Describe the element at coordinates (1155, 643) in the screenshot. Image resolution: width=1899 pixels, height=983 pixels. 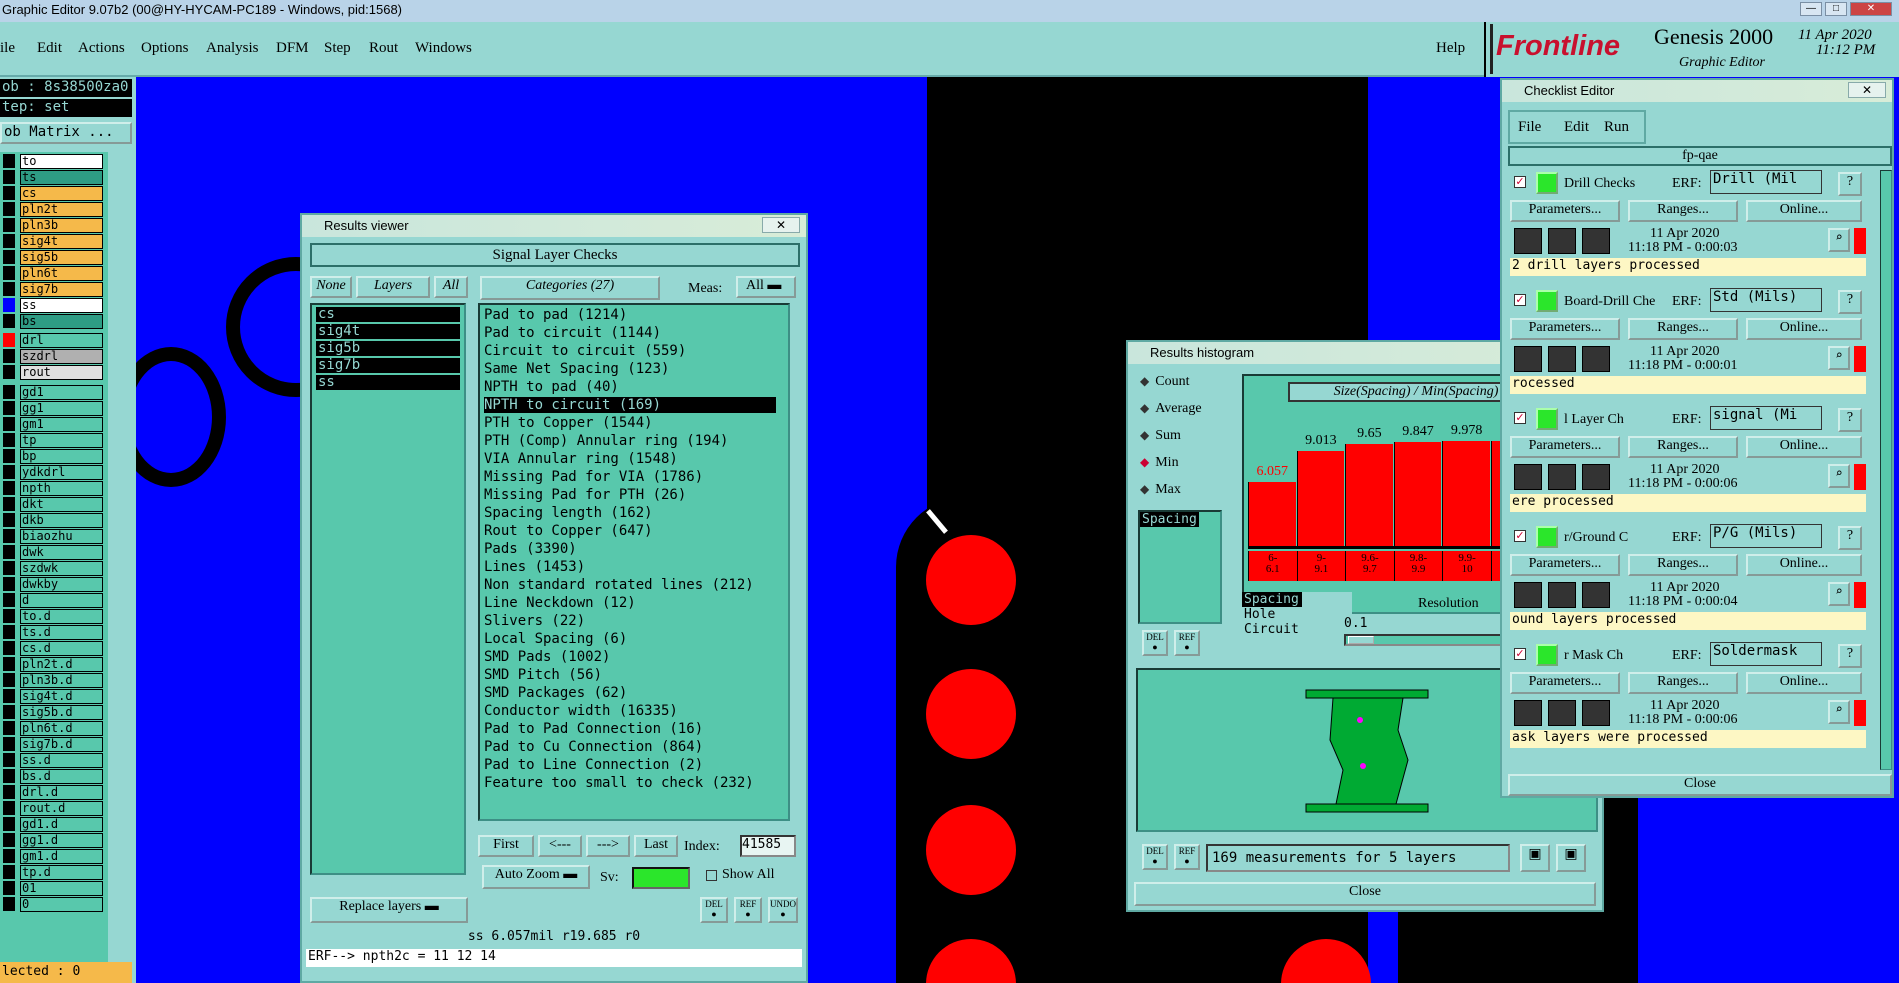
I see `hist-del-button: DEL ●` at that location.